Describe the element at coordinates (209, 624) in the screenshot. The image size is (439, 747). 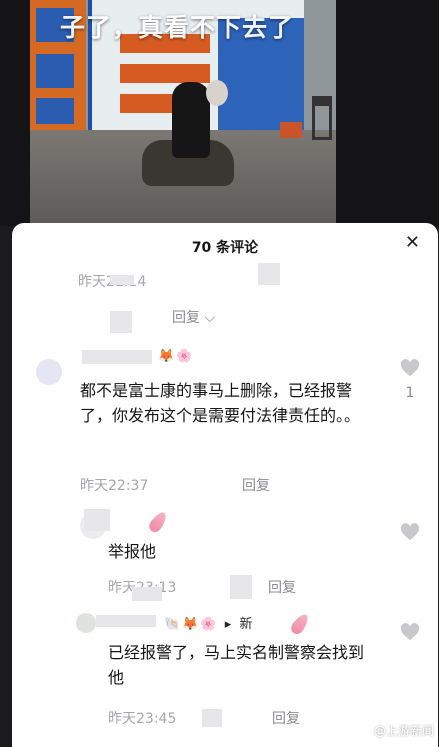
I see `username-decoration: 🐚🦊🌸 ▸ 新` at that location.